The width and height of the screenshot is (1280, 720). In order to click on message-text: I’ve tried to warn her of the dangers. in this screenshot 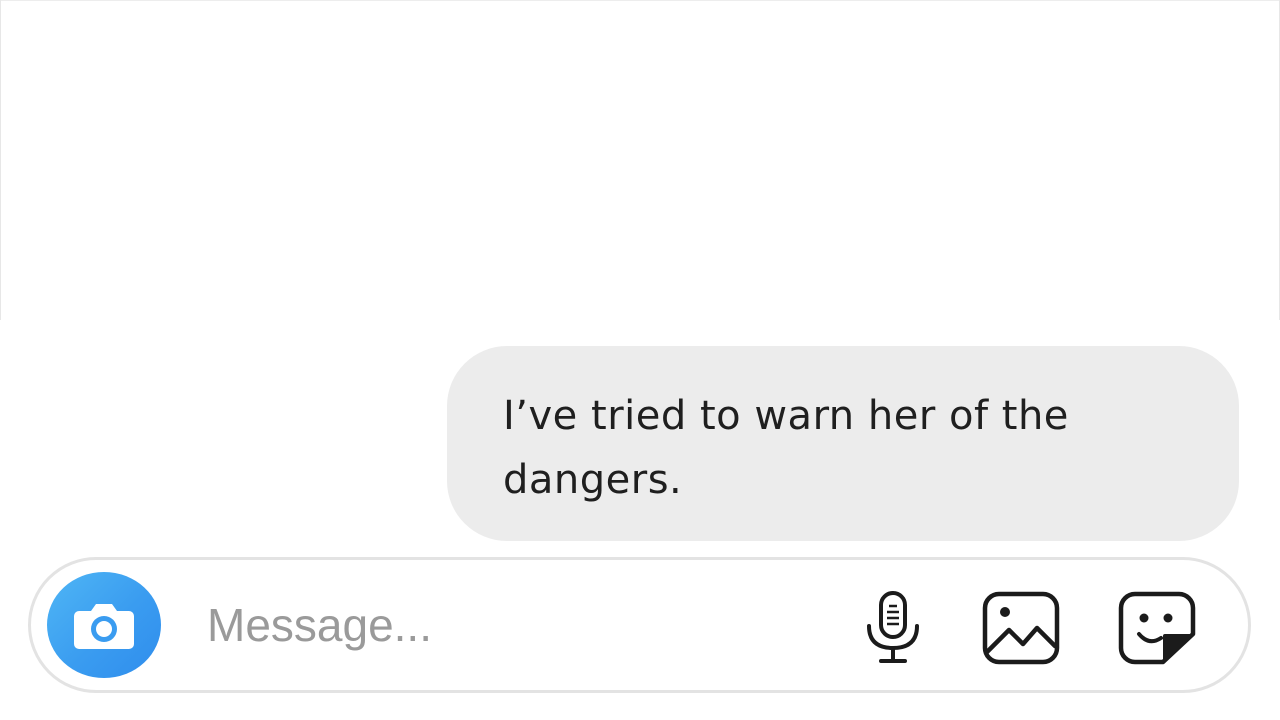, I will do `click(786, 448)`.